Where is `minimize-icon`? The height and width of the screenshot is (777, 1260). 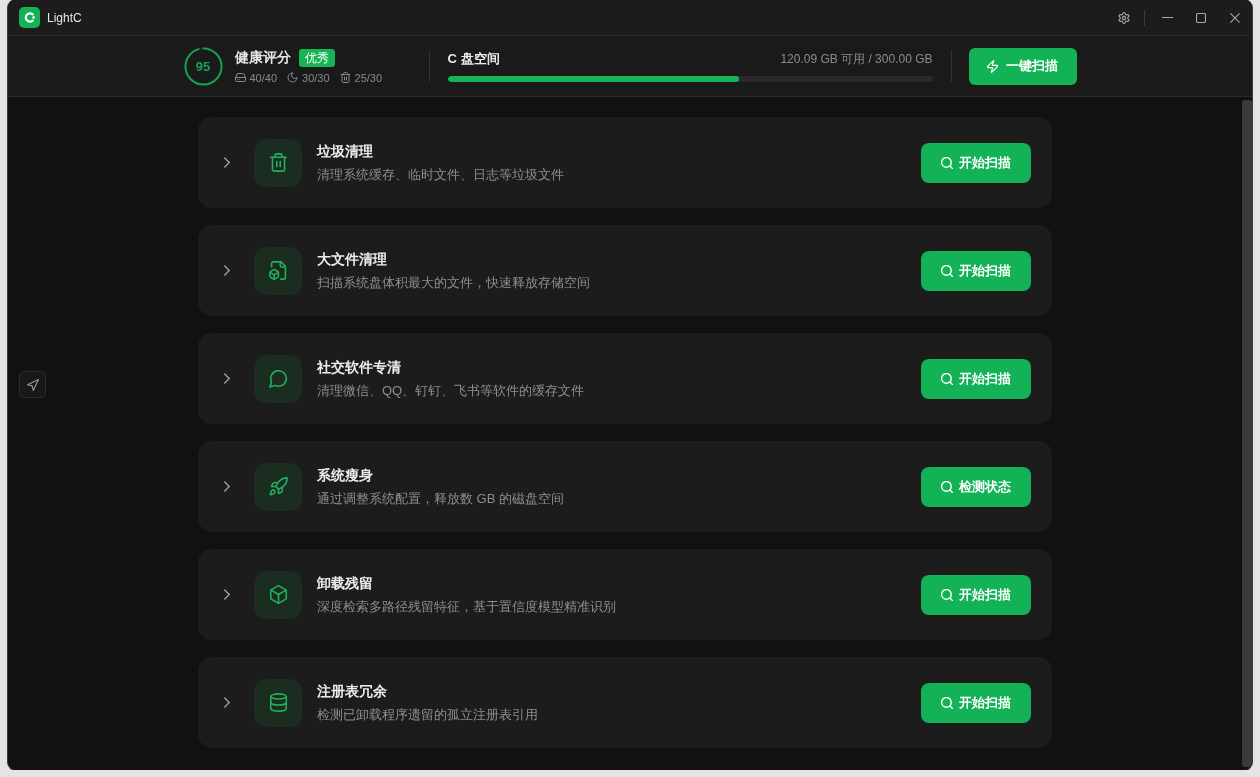
minimize-icon is located at coordinates (1167, 17).